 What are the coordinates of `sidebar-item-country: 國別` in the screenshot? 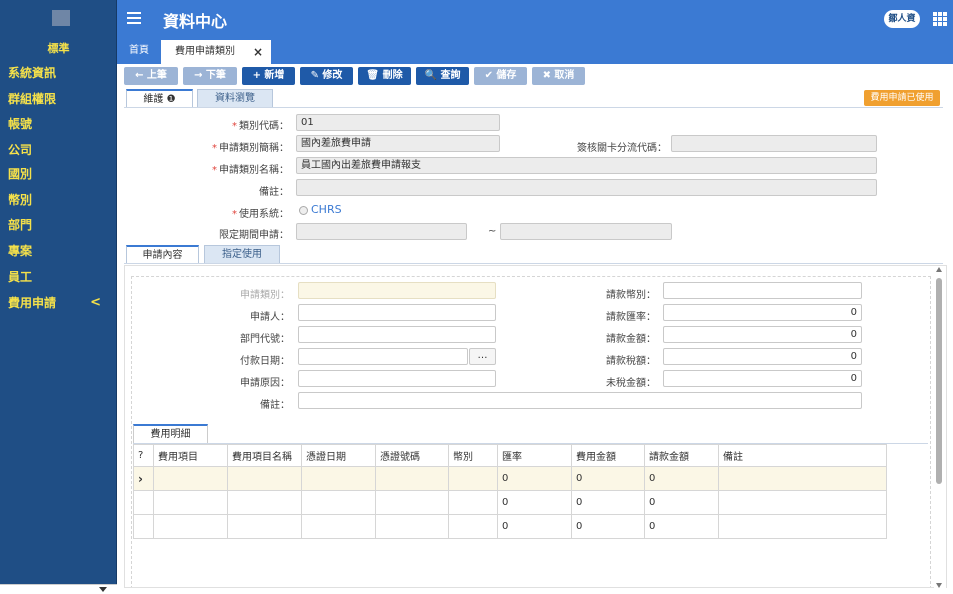 It's located at (58, 174).